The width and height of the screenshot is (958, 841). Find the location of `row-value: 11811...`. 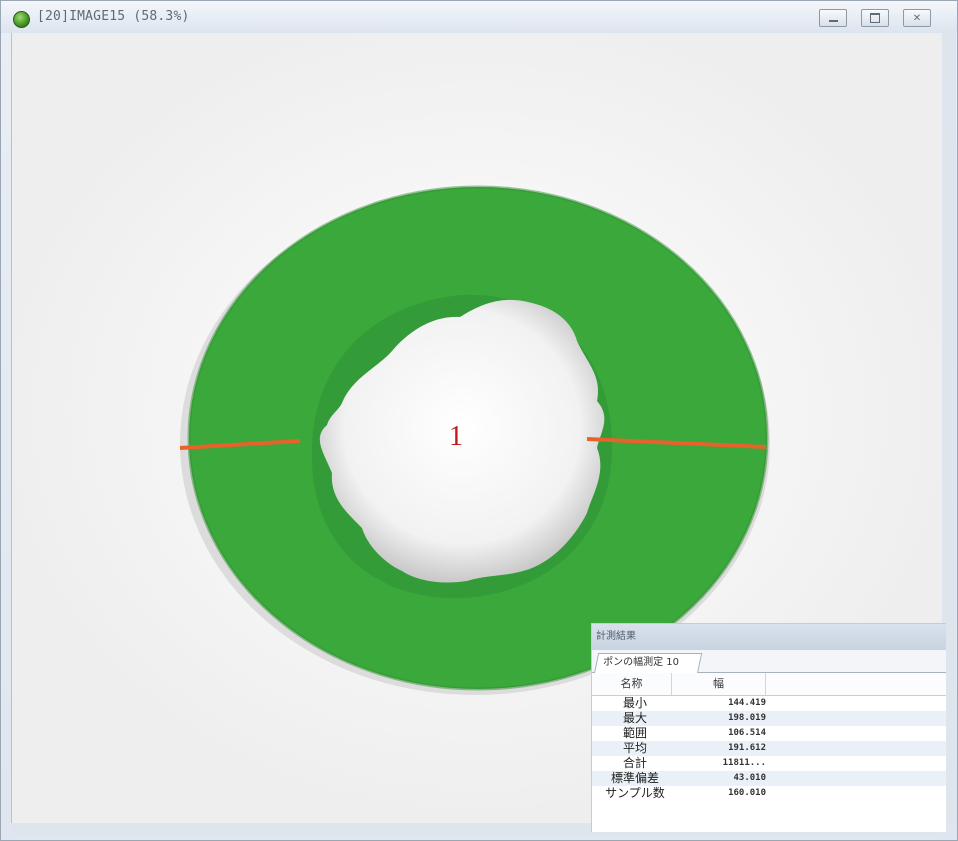

row-value: 11811... is located at coordinates (744, 763).